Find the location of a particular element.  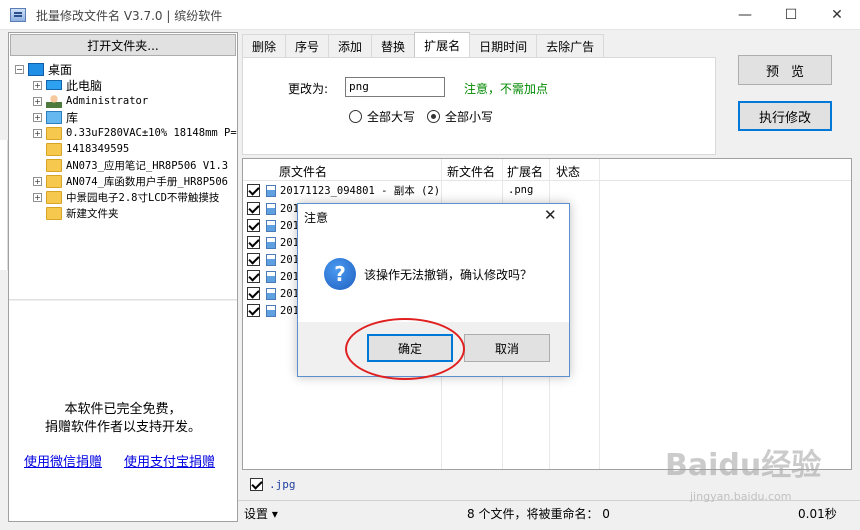

extension-filter: .jpg is located at coordinates (273, 484).